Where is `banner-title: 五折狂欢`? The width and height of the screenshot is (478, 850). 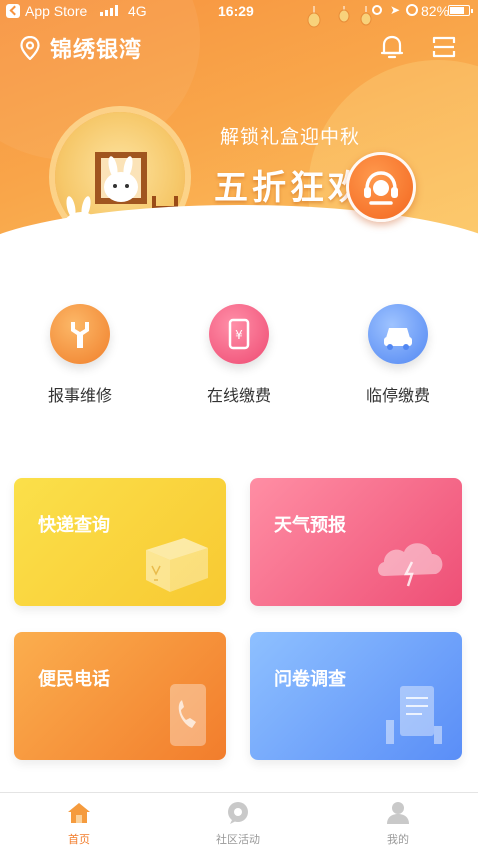 banner-title: 五折狂欢 is located at coordinates (290, 184).